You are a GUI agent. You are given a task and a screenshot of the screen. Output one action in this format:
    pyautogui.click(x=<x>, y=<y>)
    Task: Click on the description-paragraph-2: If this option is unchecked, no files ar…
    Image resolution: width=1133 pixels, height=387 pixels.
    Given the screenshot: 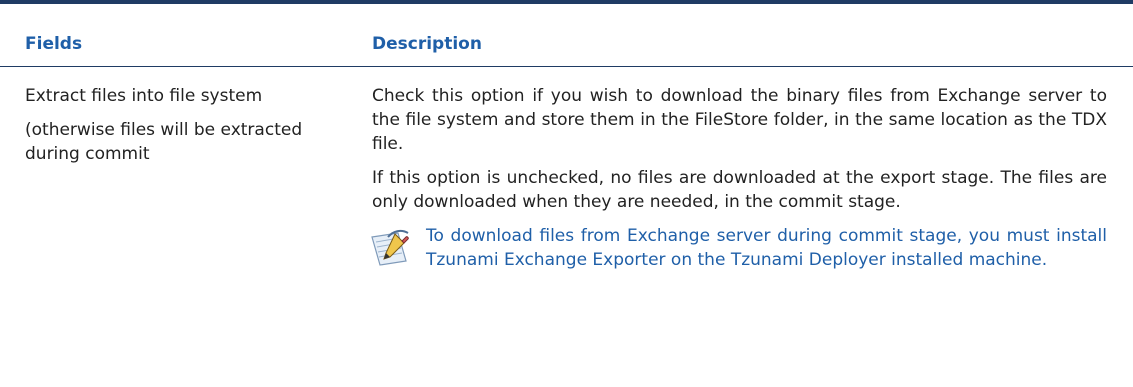 What is the action you would take?
    pyautogui.click(x=739, y=190)
    